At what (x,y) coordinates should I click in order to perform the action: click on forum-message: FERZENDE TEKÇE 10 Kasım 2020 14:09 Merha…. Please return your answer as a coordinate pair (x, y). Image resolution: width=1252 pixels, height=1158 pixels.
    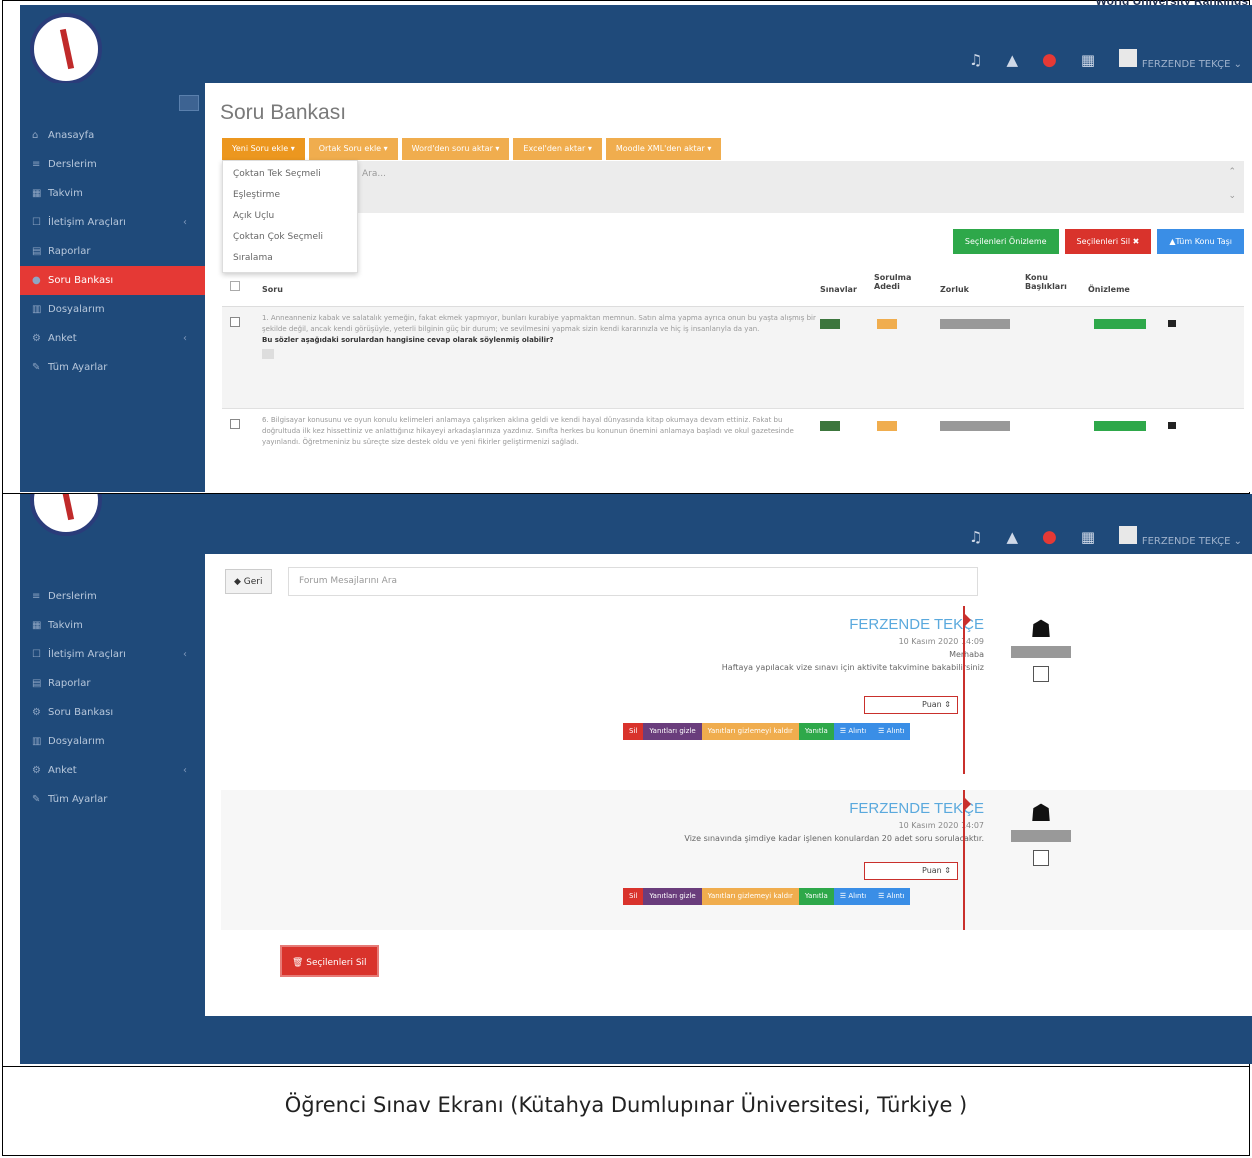
    Looking at the image, I should click on (736, 691).